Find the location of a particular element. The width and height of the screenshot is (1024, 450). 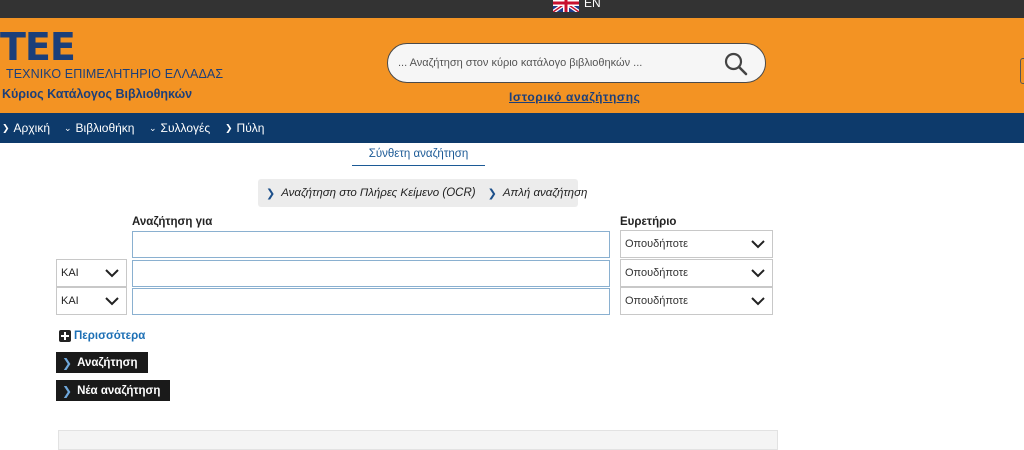

plus-box-icon is located at coordinates (65, 336).